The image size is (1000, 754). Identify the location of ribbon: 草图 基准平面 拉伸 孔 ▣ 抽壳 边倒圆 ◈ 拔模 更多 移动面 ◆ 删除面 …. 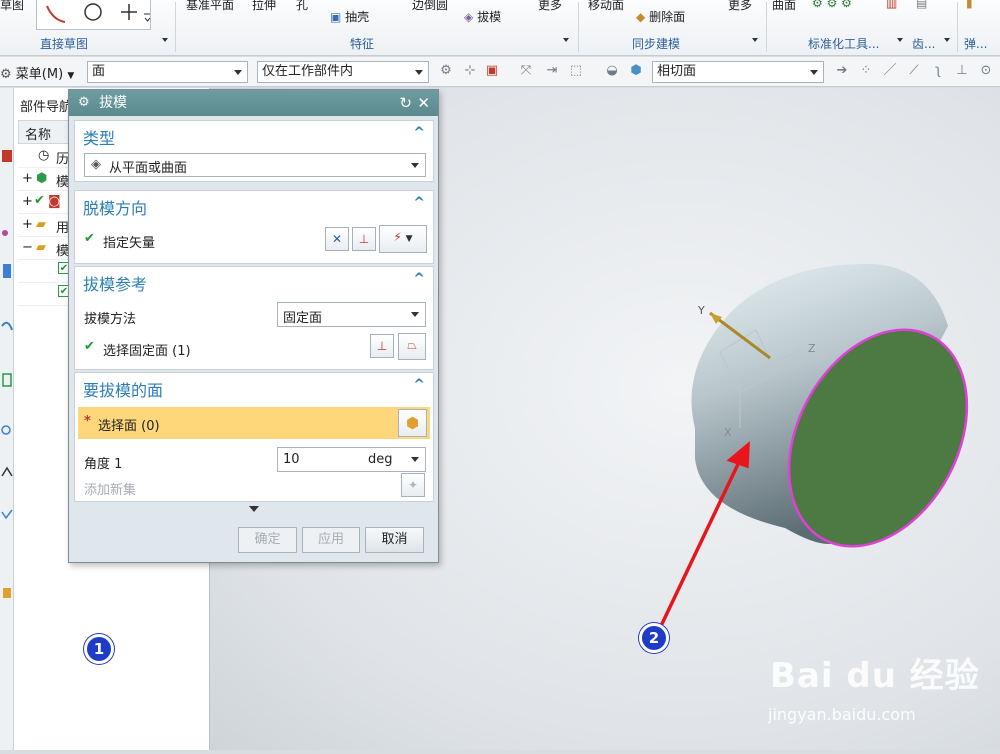
(500, 28).